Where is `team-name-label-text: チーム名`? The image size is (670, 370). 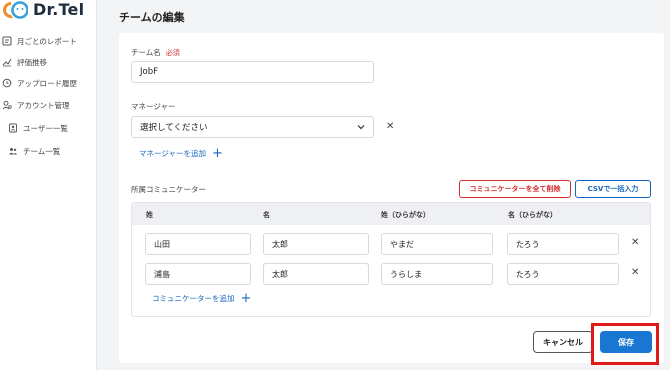 team-name-label-text: チーム名 is located at coordinates (146, 52).